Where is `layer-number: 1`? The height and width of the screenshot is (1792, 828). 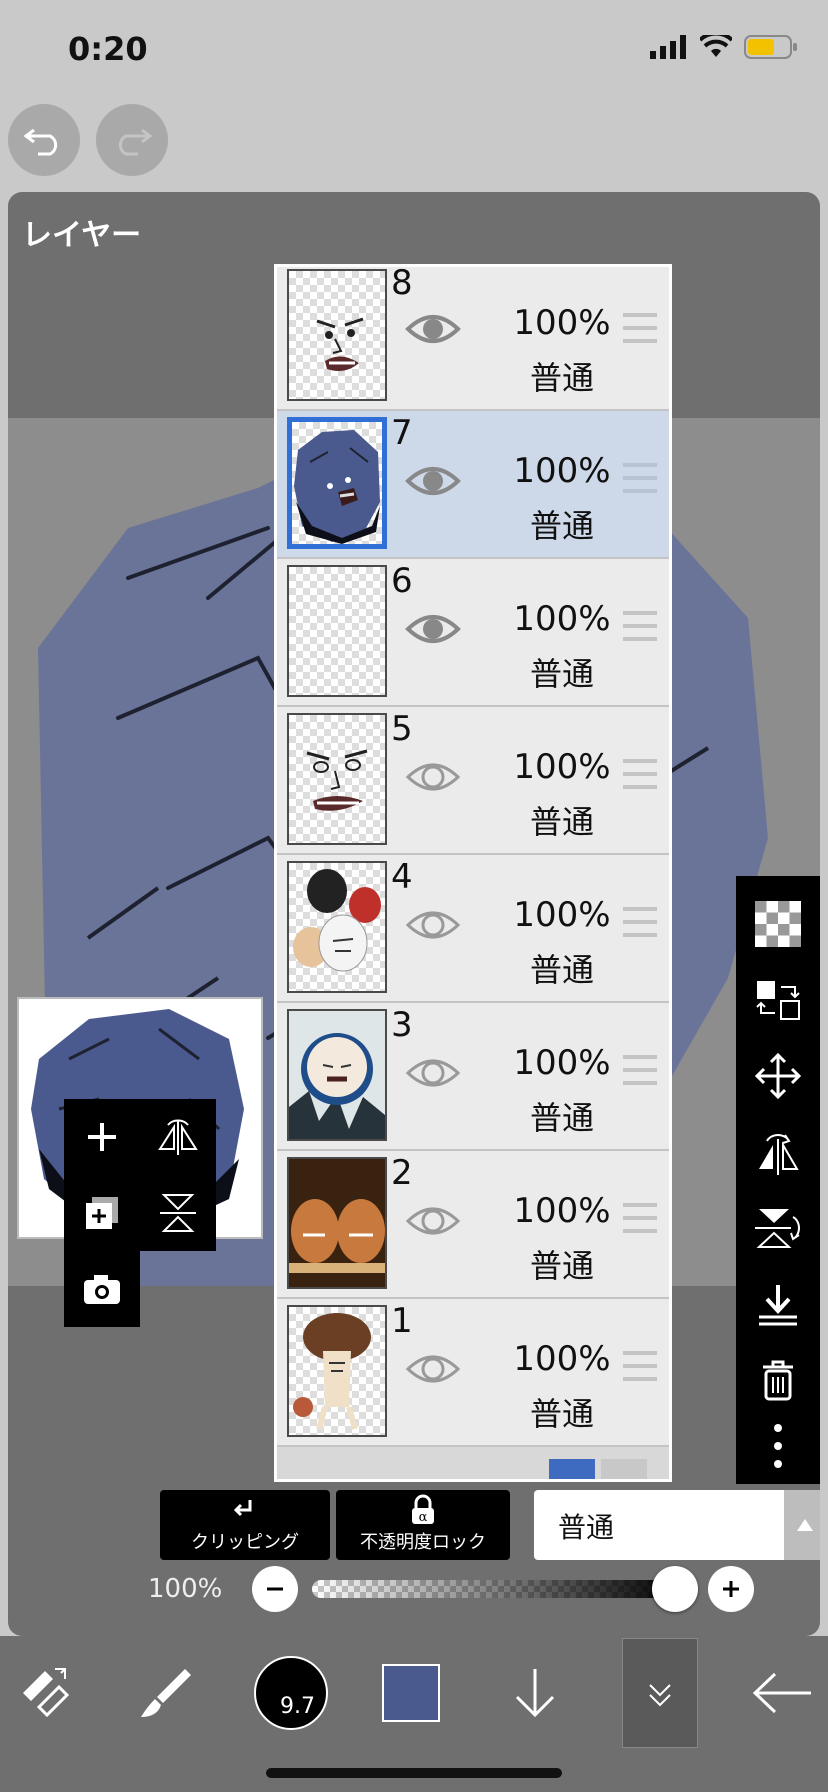
layer-number: 1 is located at coordinates (402, 1321).